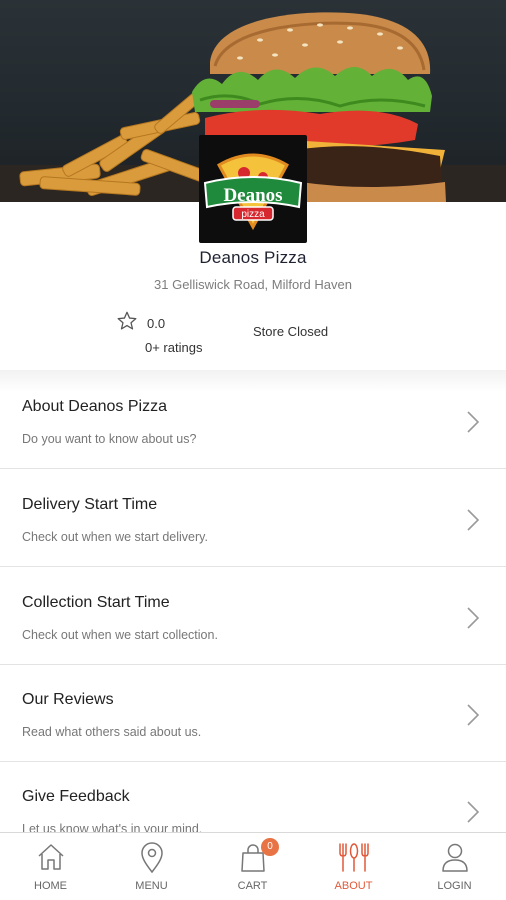 This screenshot has height=900, width=506. What do you see at coordinates (151, 886) in the screenshot?
I see `nav-menu-label: MENU` at bounding box center [151, 886].